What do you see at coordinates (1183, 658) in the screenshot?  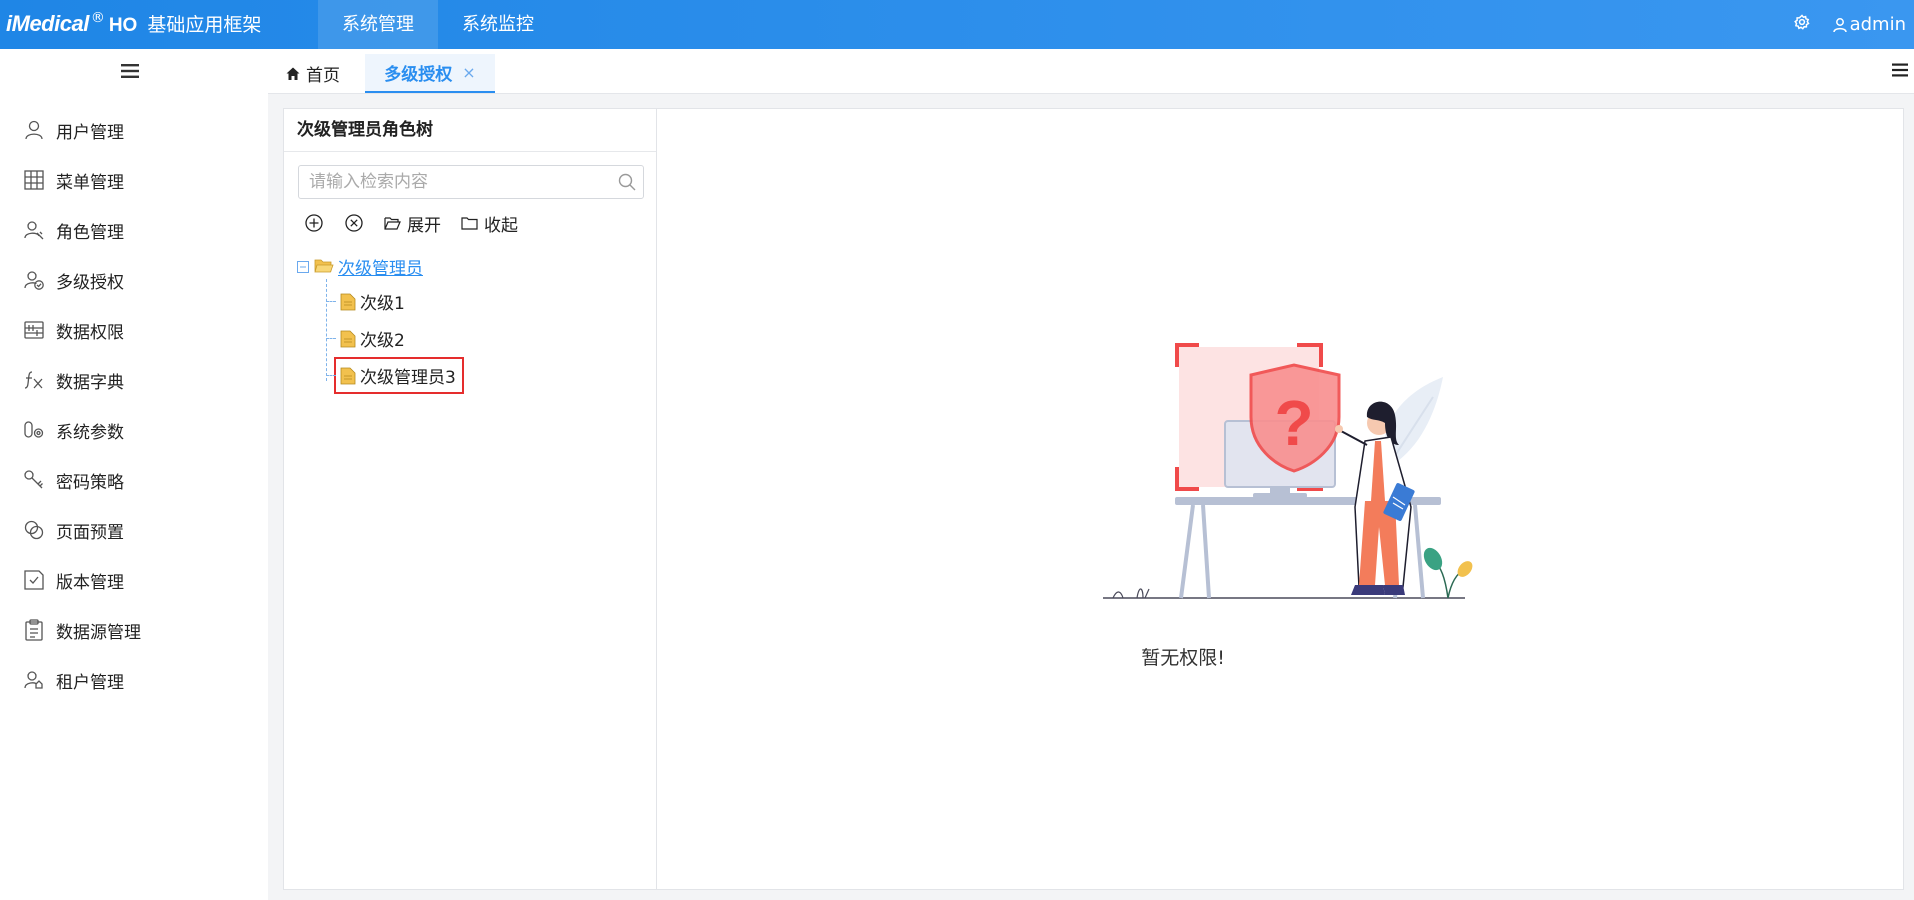 I see `no-permission-text: 暂无权限!` at bounding box center [1183, 658].